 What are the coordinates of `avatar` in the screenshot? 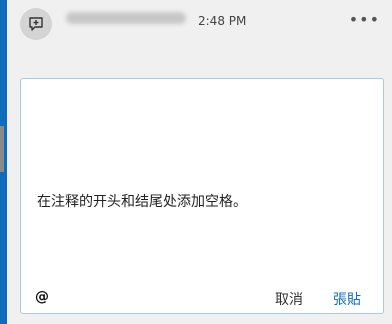 It's located at (36, 24).